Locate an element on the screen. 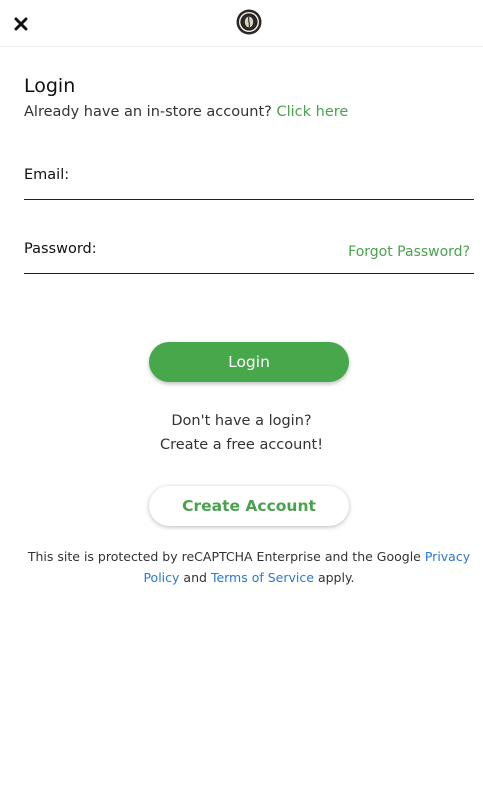 The image size is (483, 789). brand-logo-icon is located at coordinates (249, 22).